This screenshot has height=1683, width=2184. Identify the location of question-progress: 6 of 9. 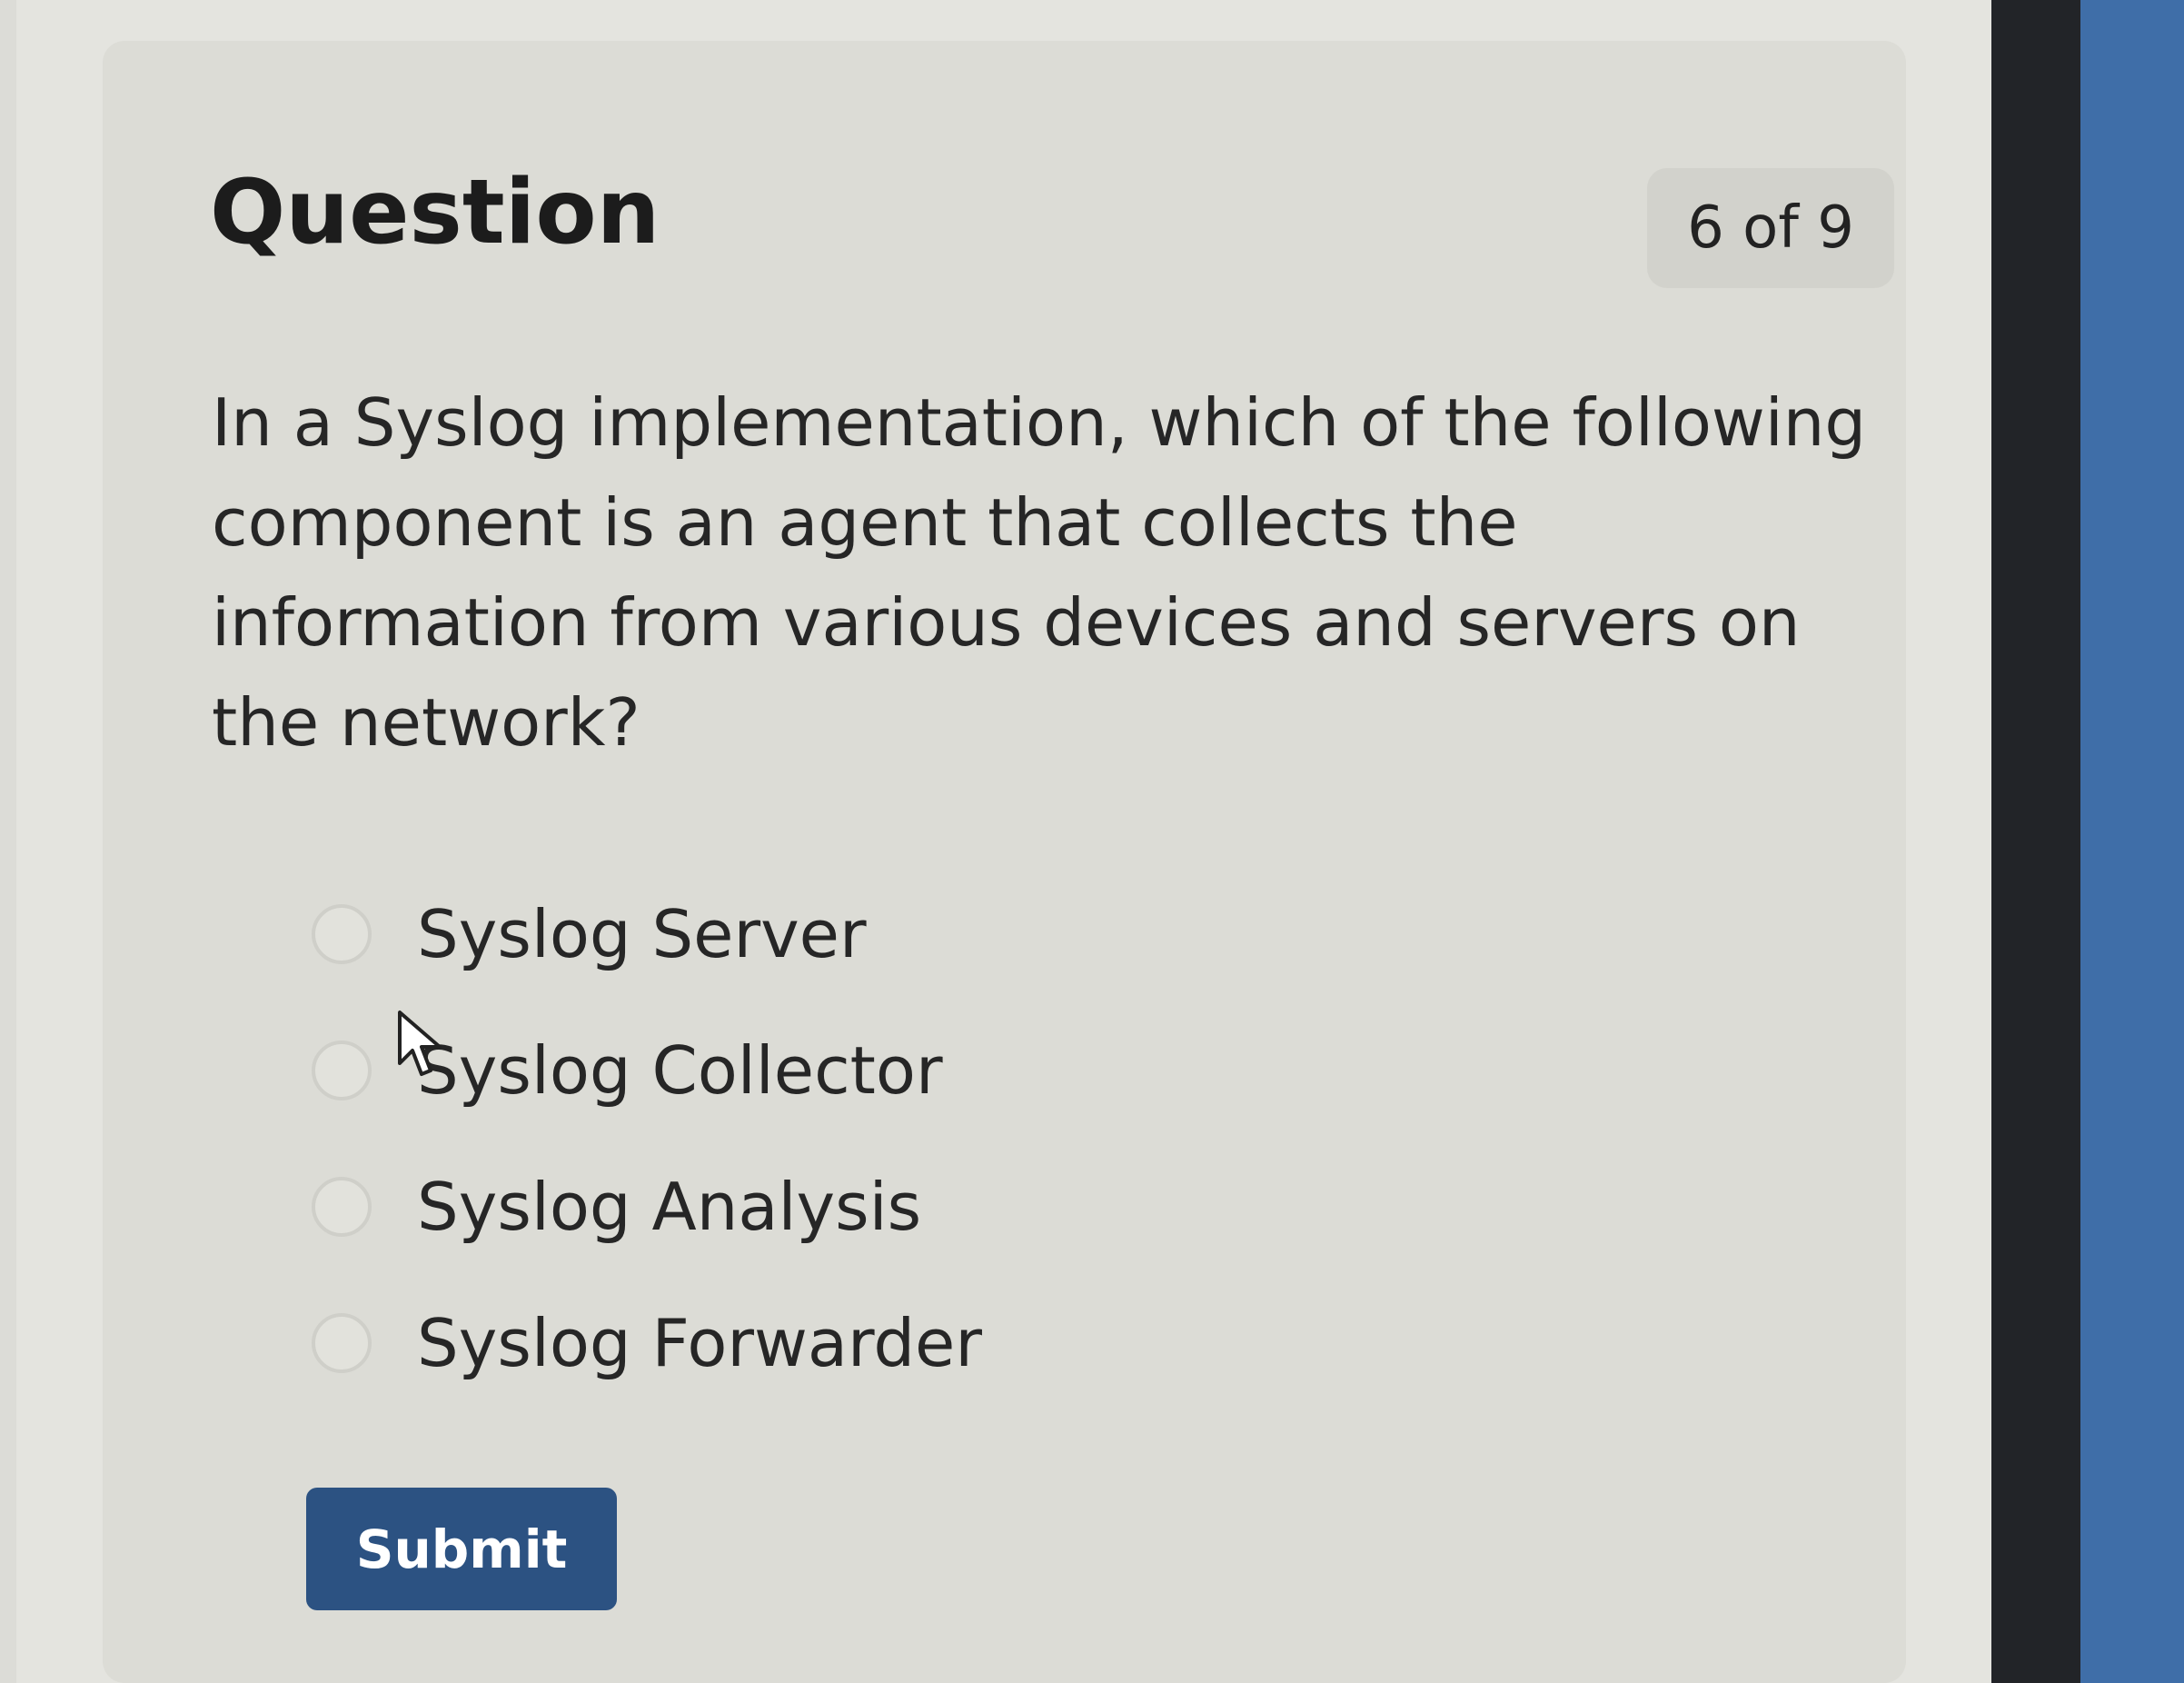
(1770, 228).